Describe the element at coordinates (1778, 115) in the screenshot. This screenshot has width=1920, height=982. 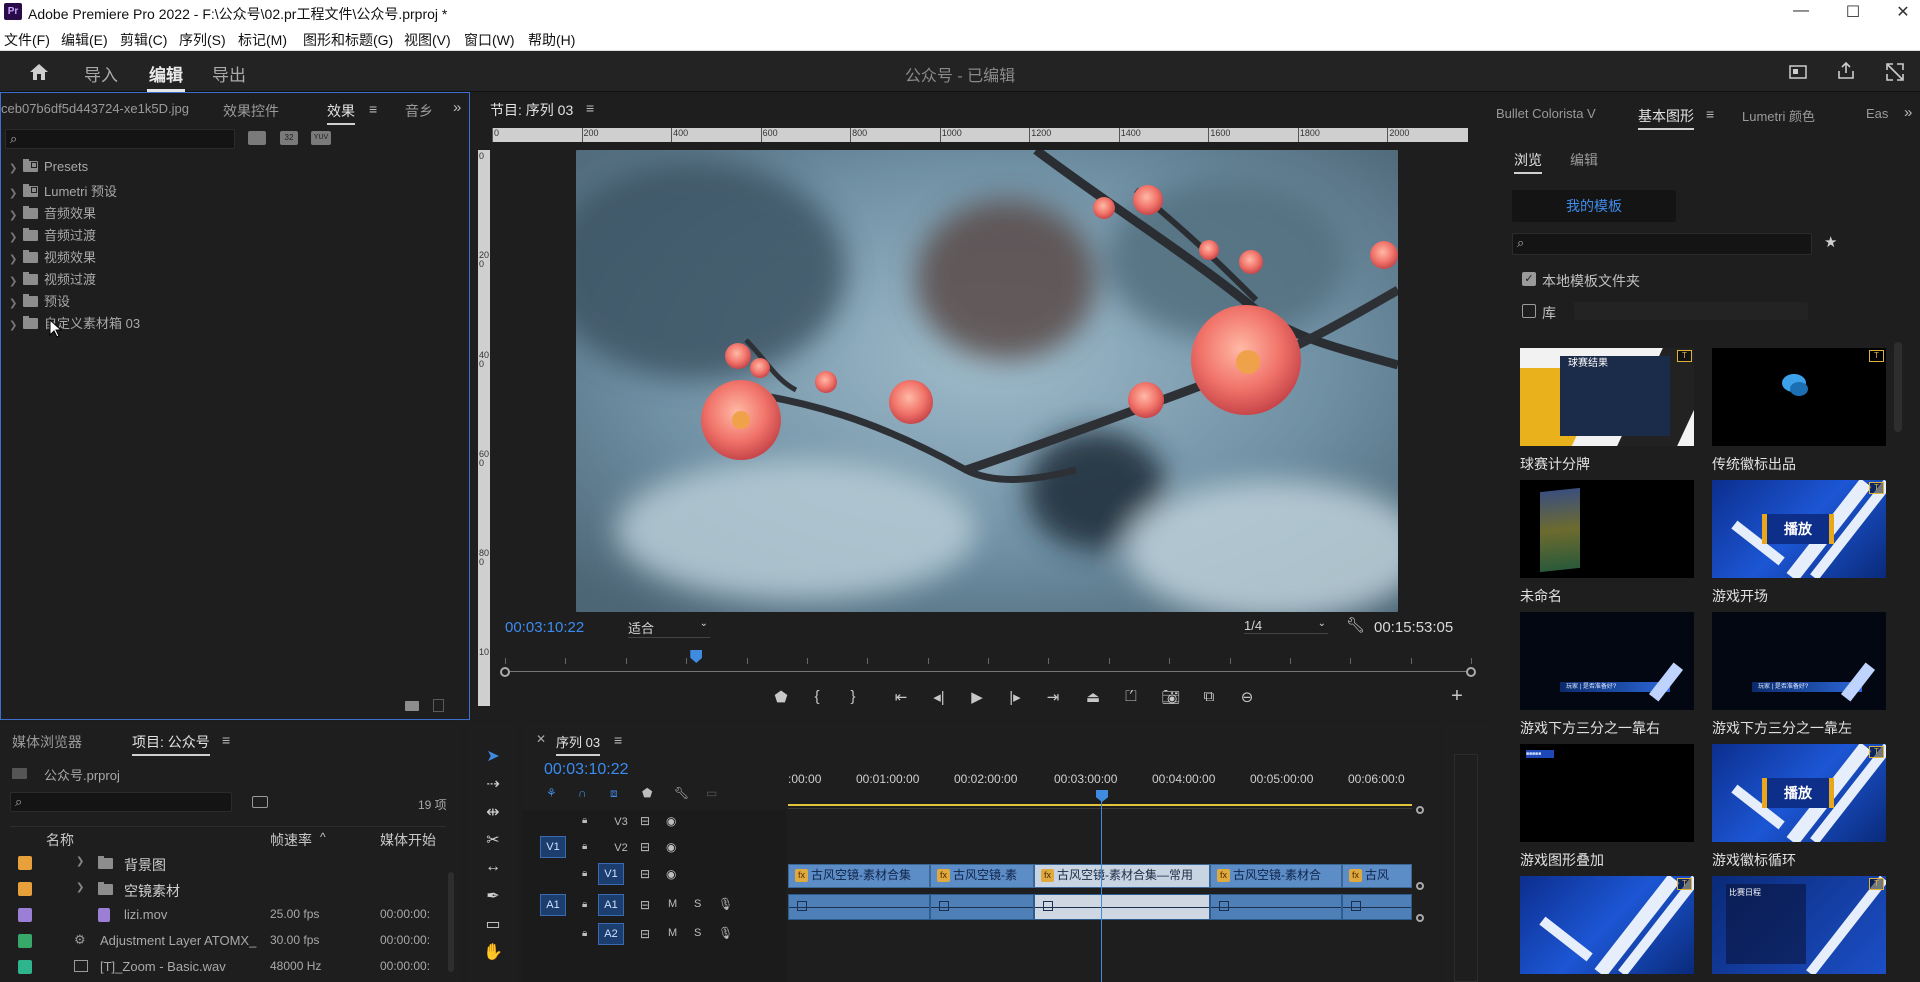
I see `tab-lumetri-color: Lumetri 颜色` at that location.